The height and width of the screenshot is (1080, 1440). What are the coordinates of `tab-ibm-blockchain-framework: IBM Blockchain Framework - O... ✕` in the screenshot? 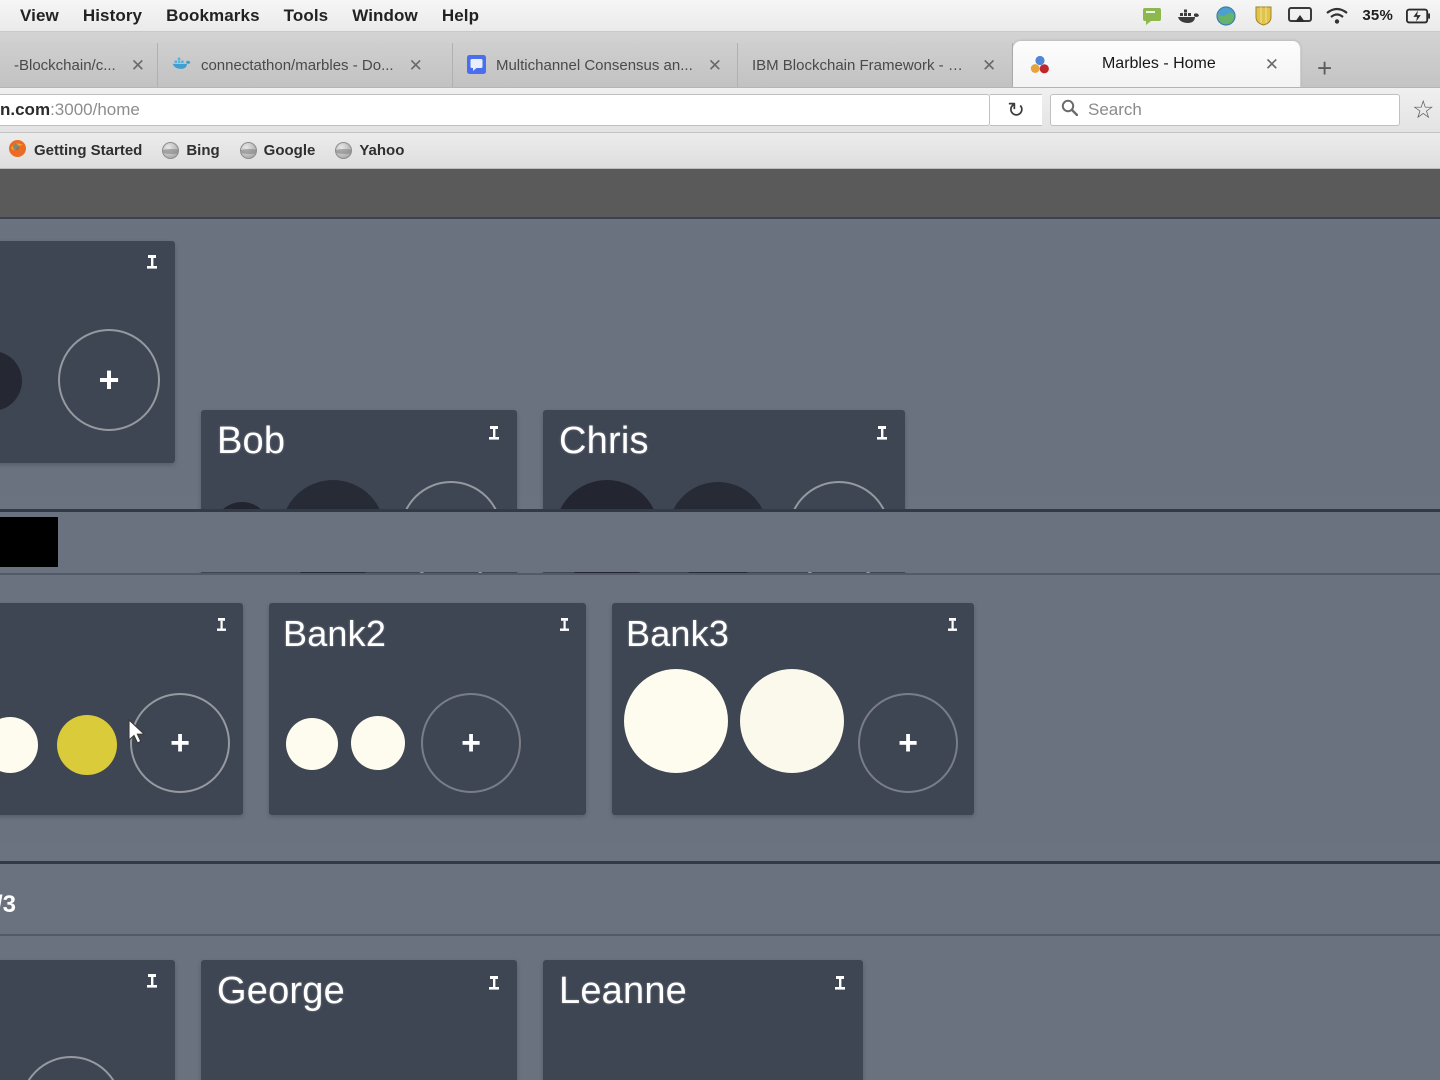 It's located at (875, 65).